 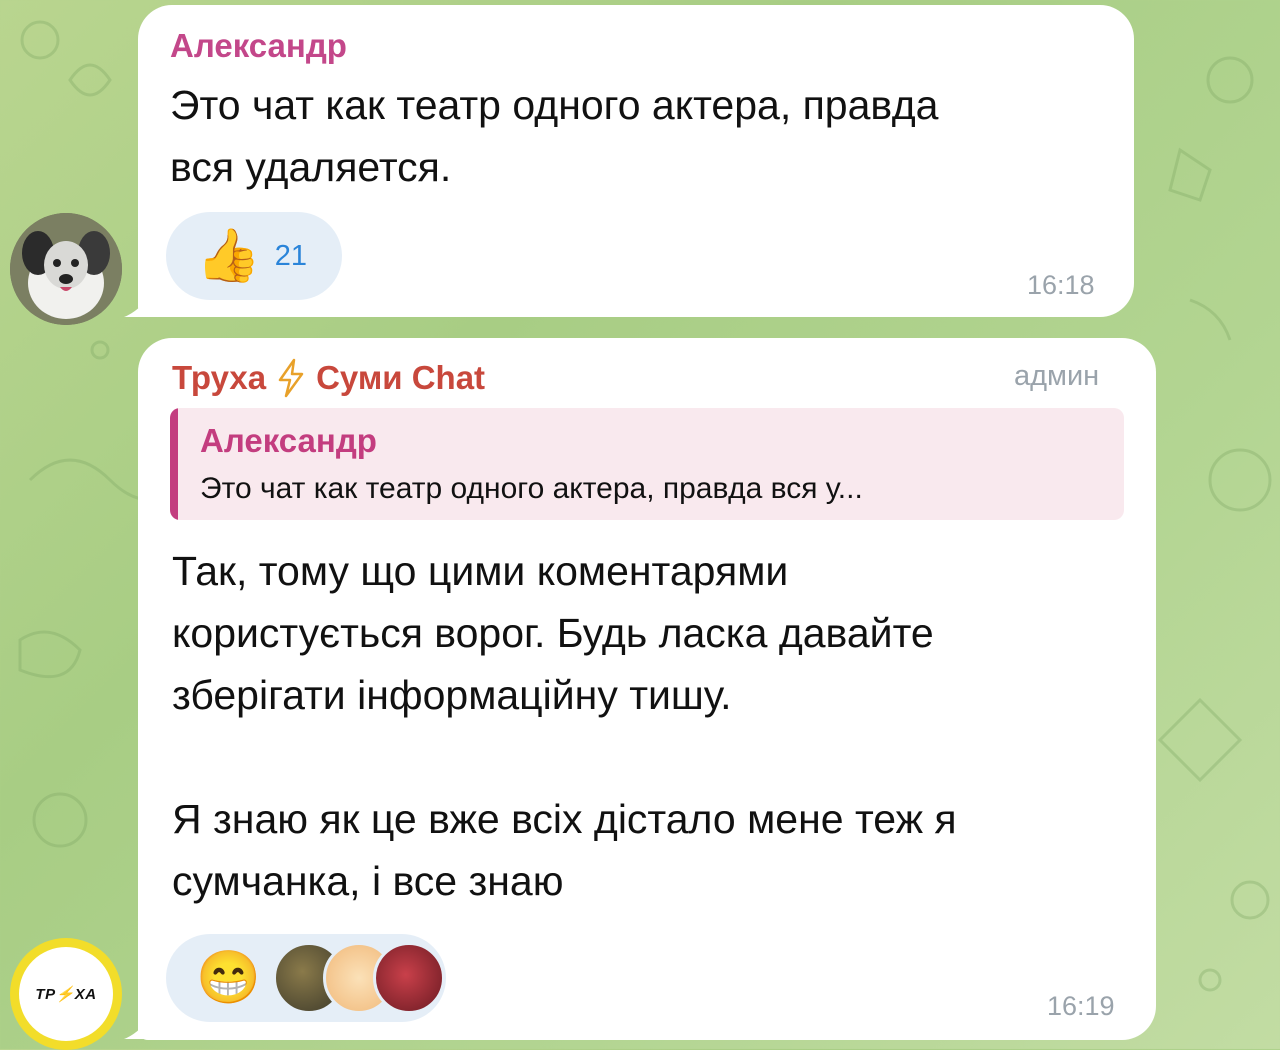 I want to click on reactor-avatar, so click(x=408, y=978).